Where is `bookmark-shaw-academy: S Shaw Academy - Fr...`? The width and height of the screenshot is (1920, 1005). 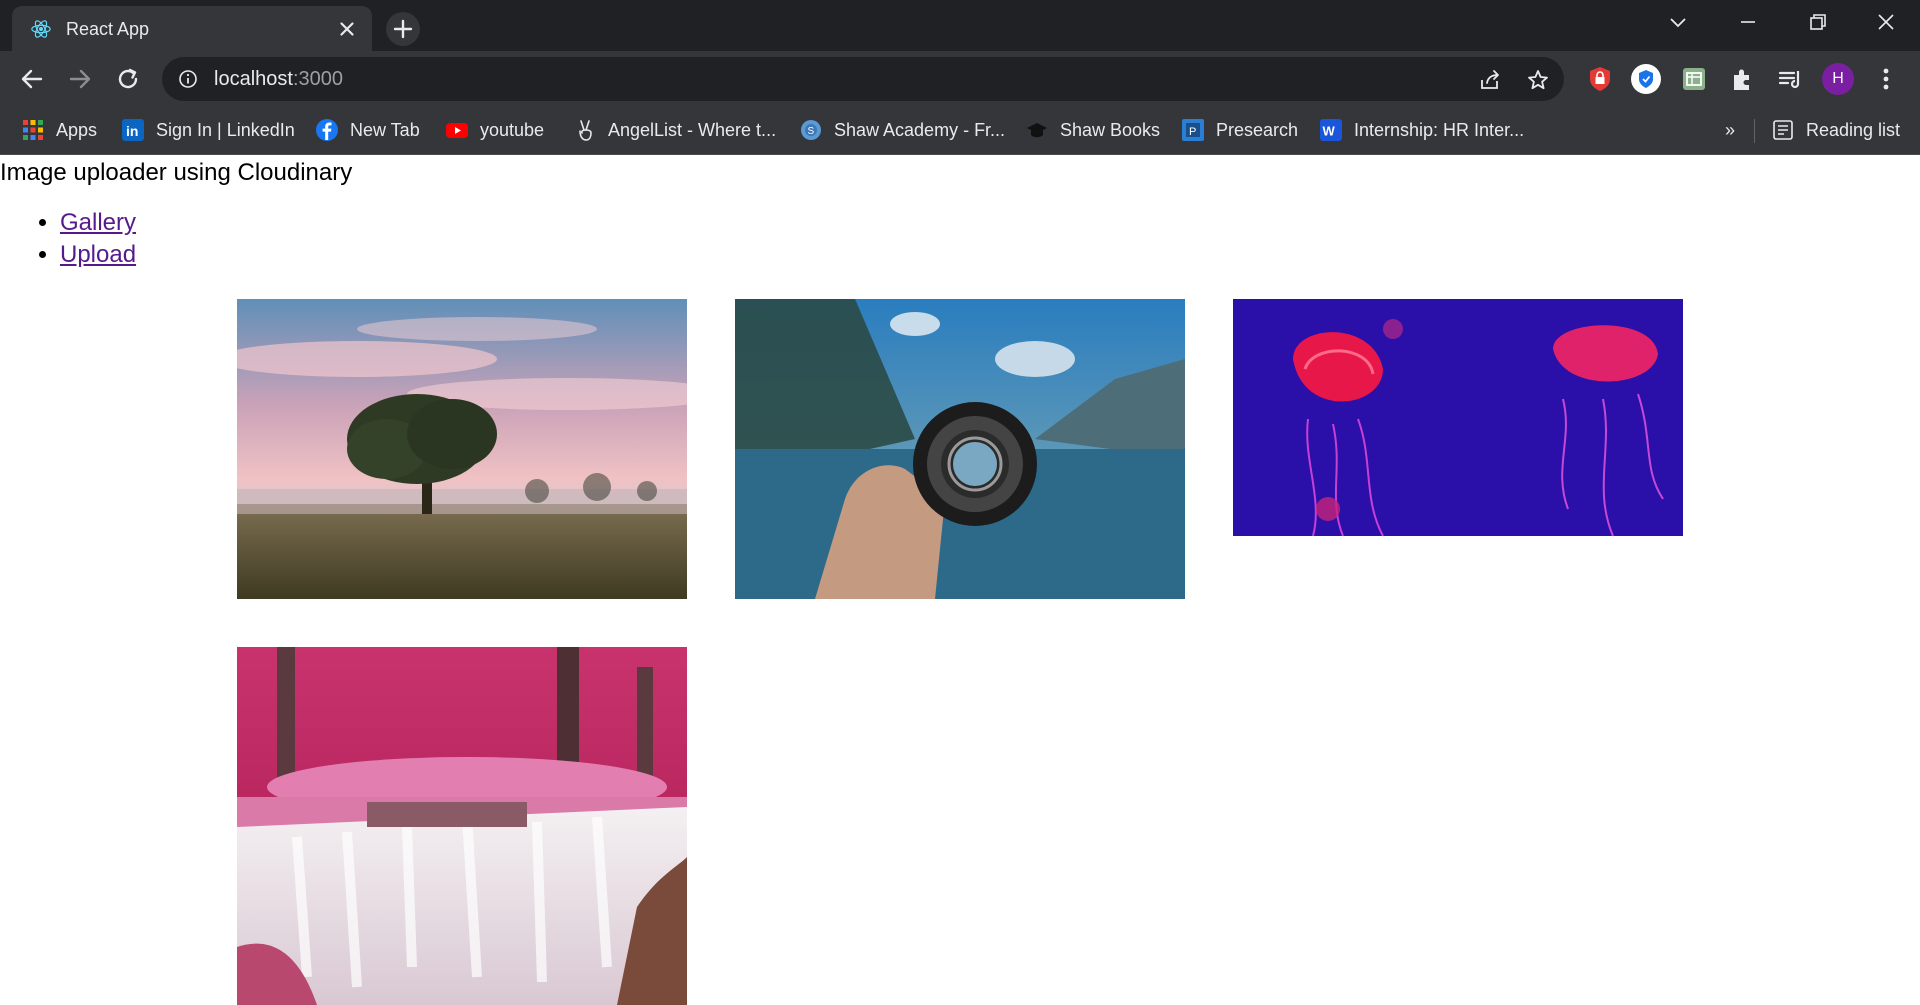 bookmark-shaw-academy: S Shaw Academy - Fr... is located at coordinates (902, 130).